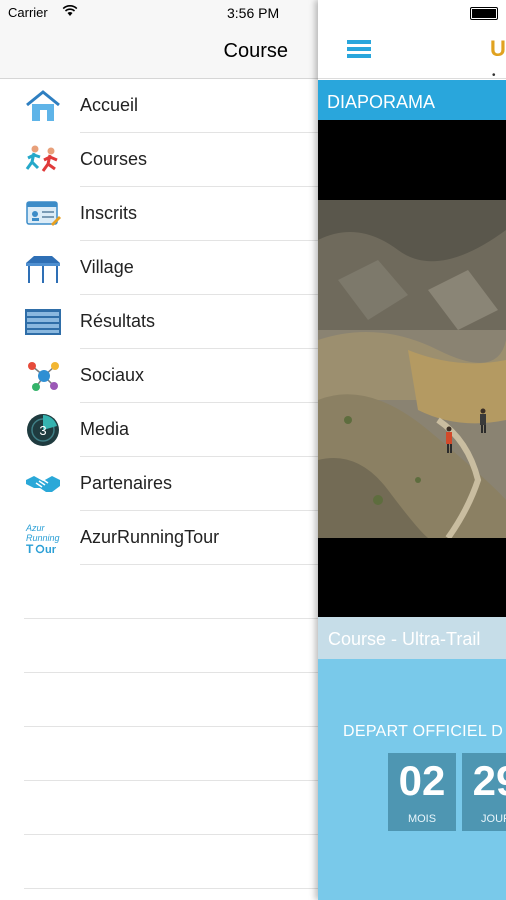  Describe the element at coordinates (159, 214) in the screenshot. I see `menu-item-inscrits: Inscrits` at that location.